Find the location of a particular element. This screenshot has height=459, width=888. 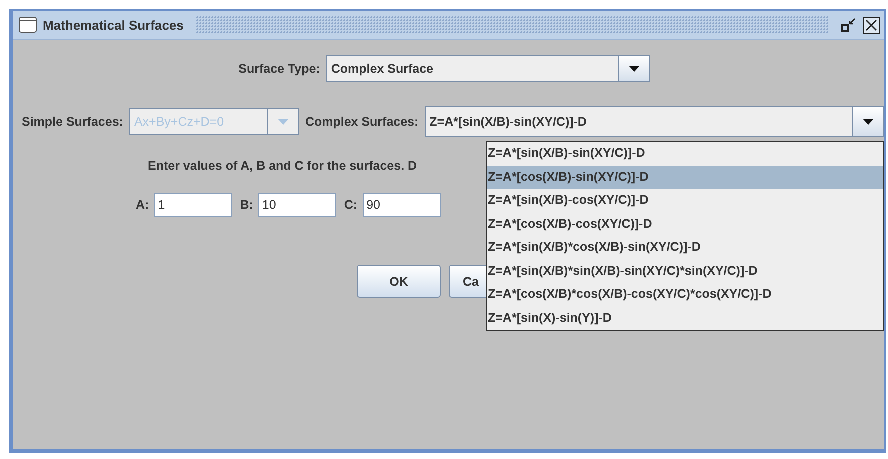

complex-surfaces-label: Complex Surfaces: is located at coordinates (362, 121).